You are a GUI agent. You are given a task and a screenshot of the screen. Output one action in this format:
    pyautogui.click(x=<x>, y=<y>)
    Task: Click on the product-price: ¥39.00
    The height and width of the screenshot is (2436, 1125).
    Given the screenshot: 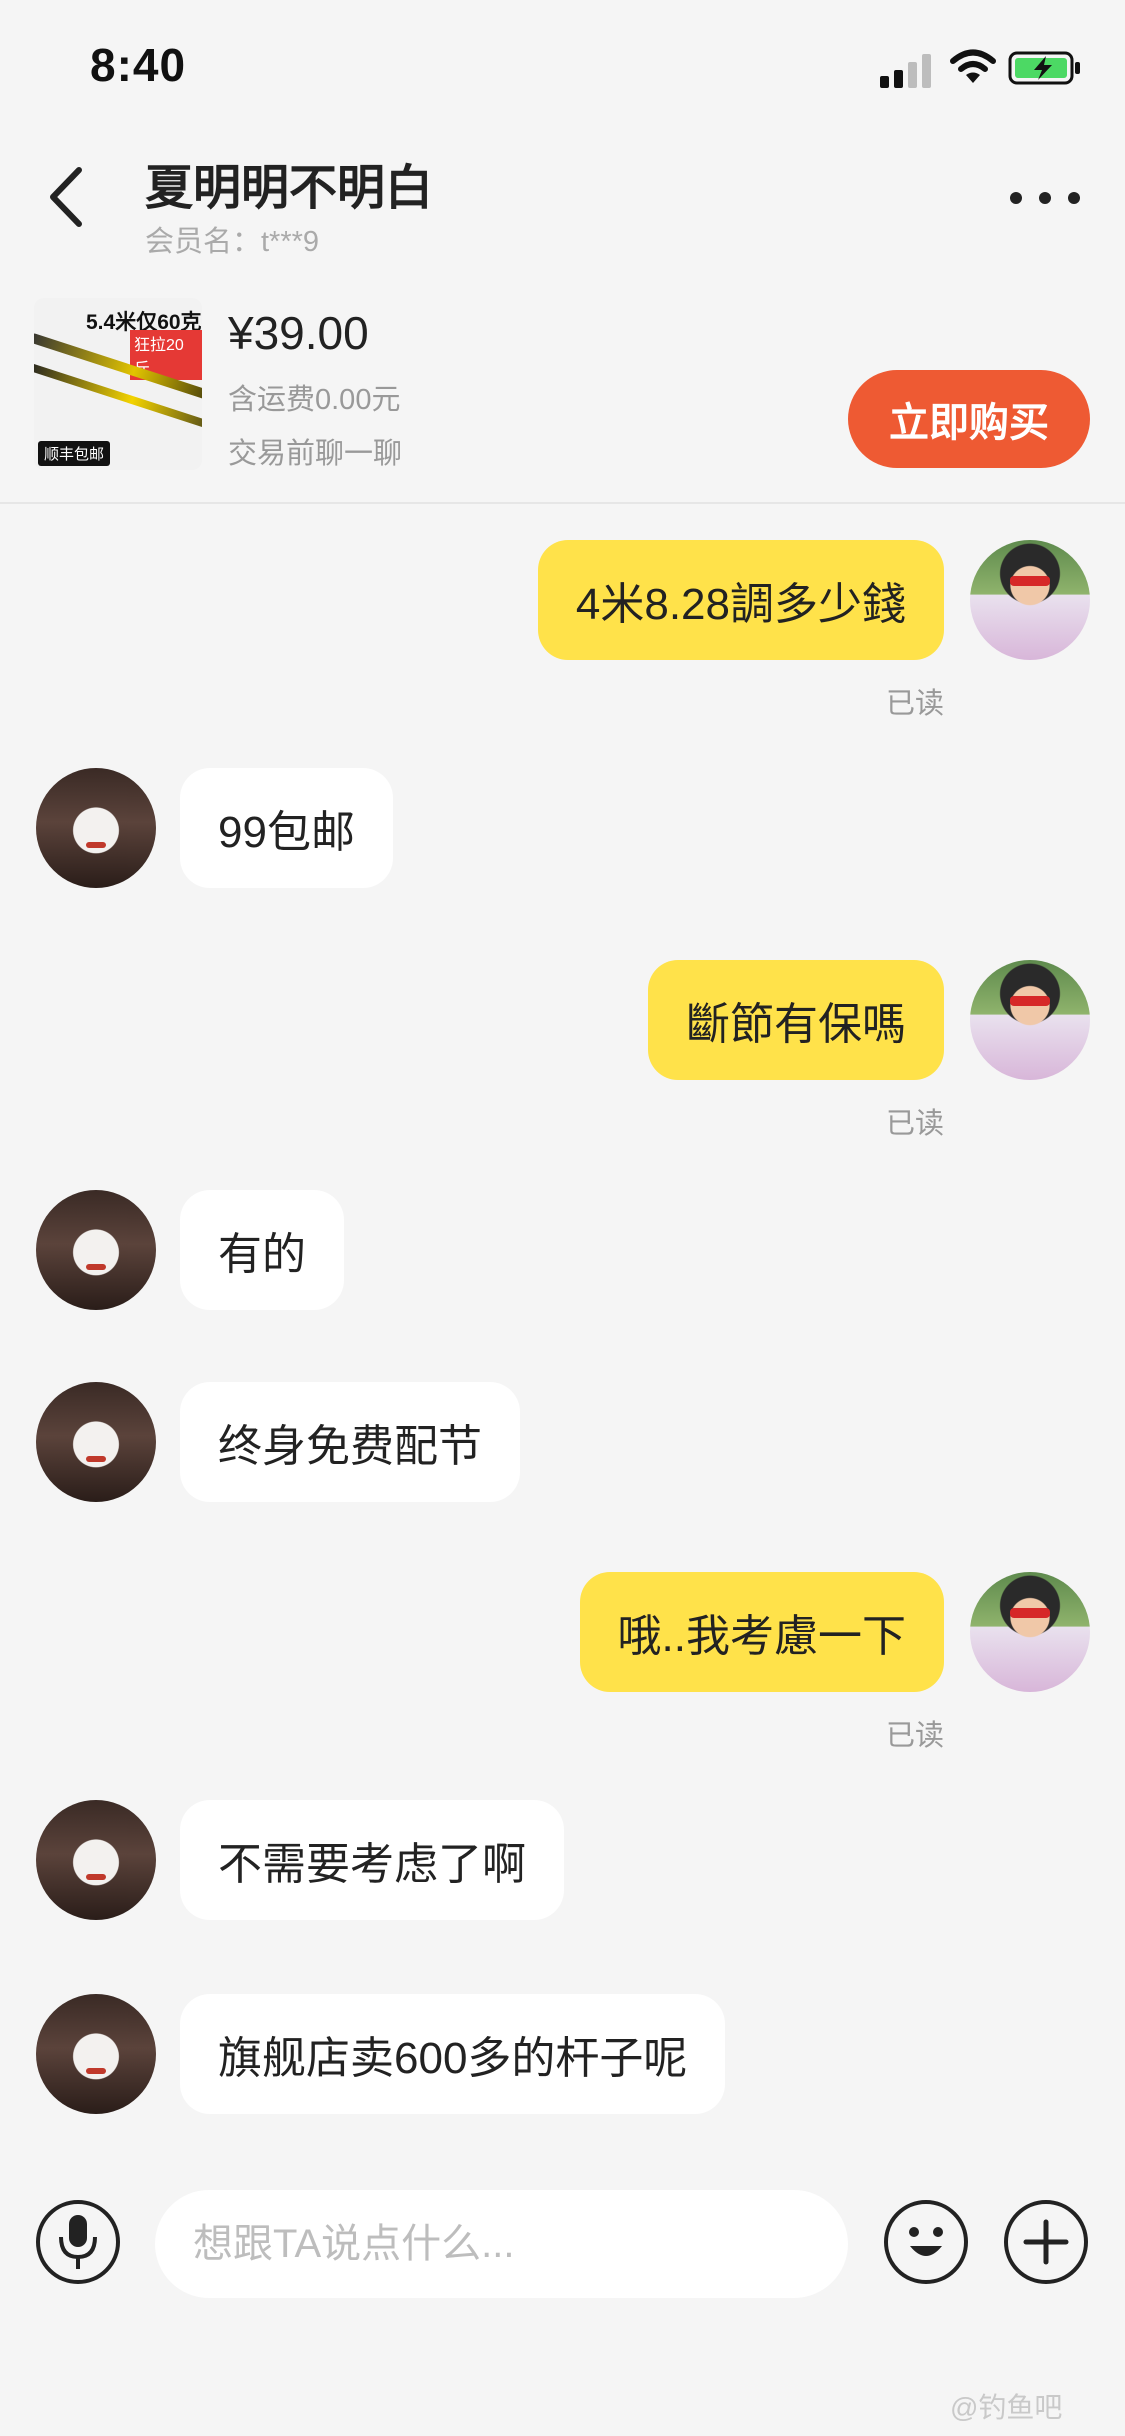 What is the action you would take?
    pyautogui.click(x=298, y=333)
    